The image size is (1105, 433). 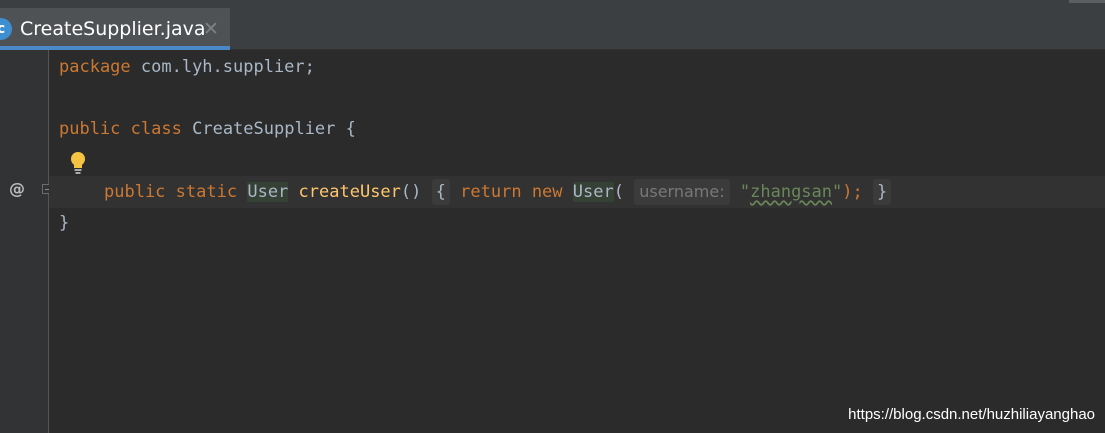 What do you see at coordinates (6, 29) in the screenshot?
I see `java-class-icon: c` at bounding box center [6, 29].